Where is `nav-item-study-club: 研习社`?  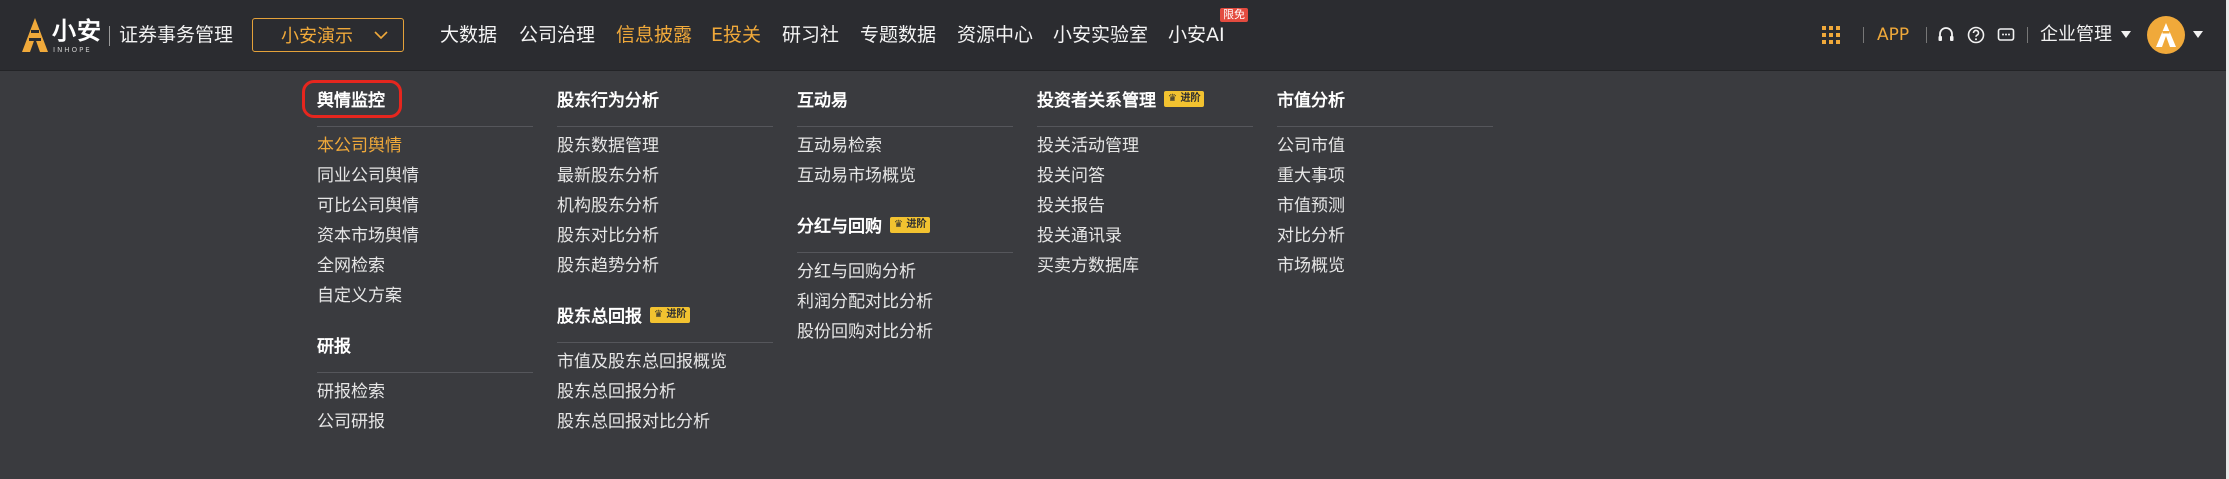 nav-item-study-club: 研习社 is located at coordinates (810, 35).